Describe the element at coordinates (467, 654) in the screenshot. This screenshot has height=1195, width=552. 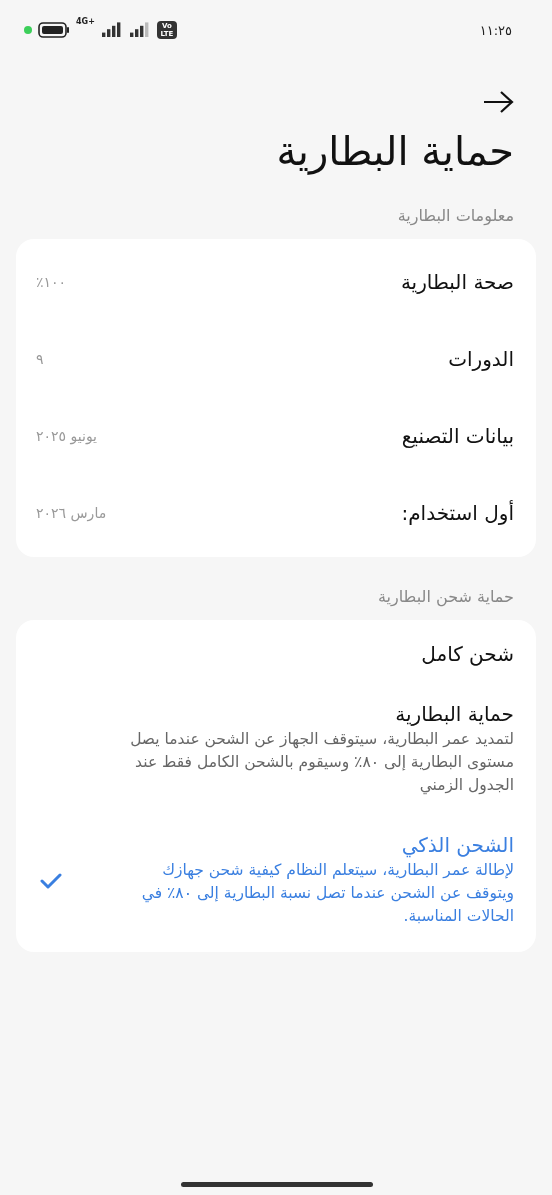
I see `option-title: شحن كامل` at that location.